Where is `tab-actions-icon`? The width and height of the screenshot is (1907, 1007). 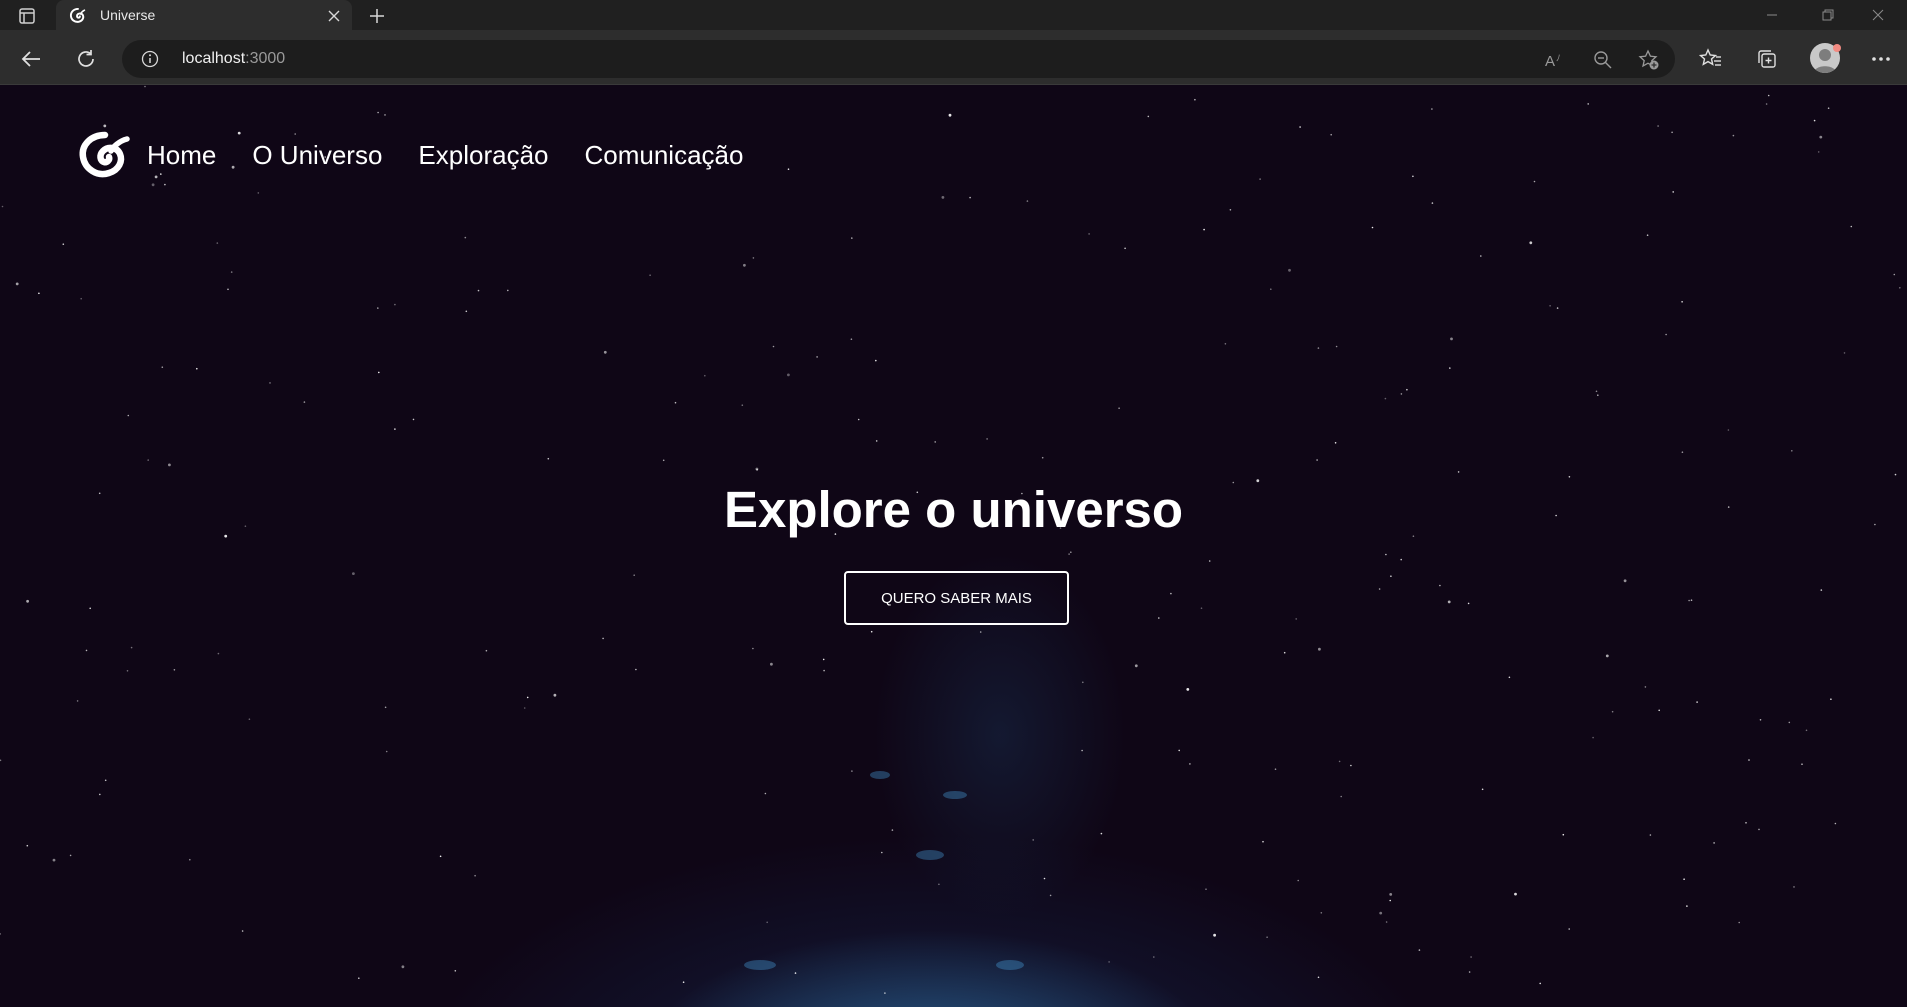 tab-actions-icon is located at coordinates (27, 16).